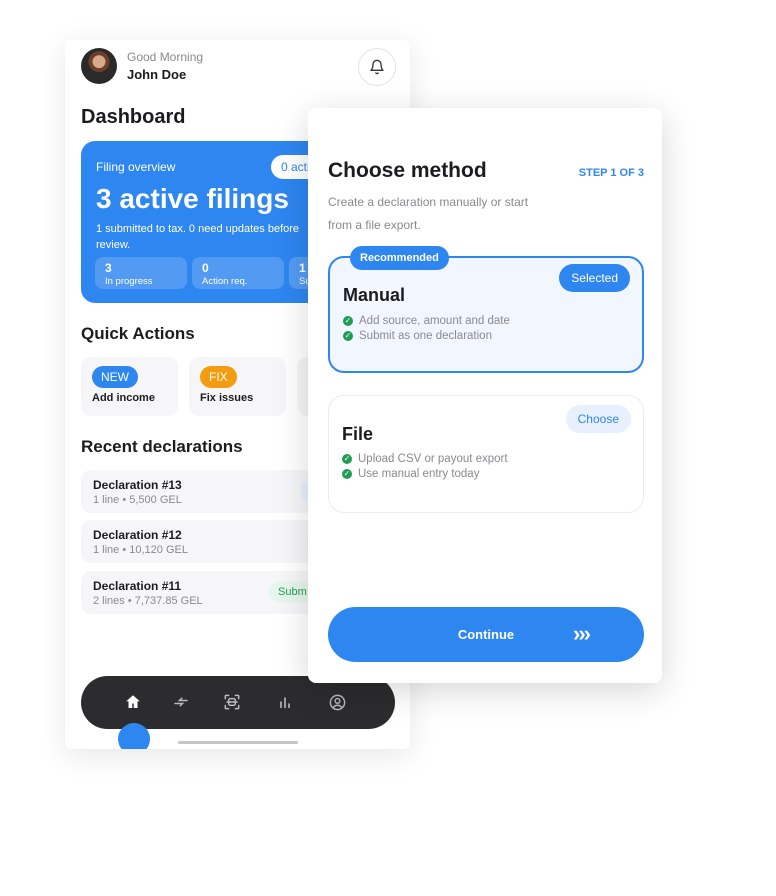 This screenshot has height=896, width=776. I want to click on declaration-title: Declaration #11, so click(137, 586).